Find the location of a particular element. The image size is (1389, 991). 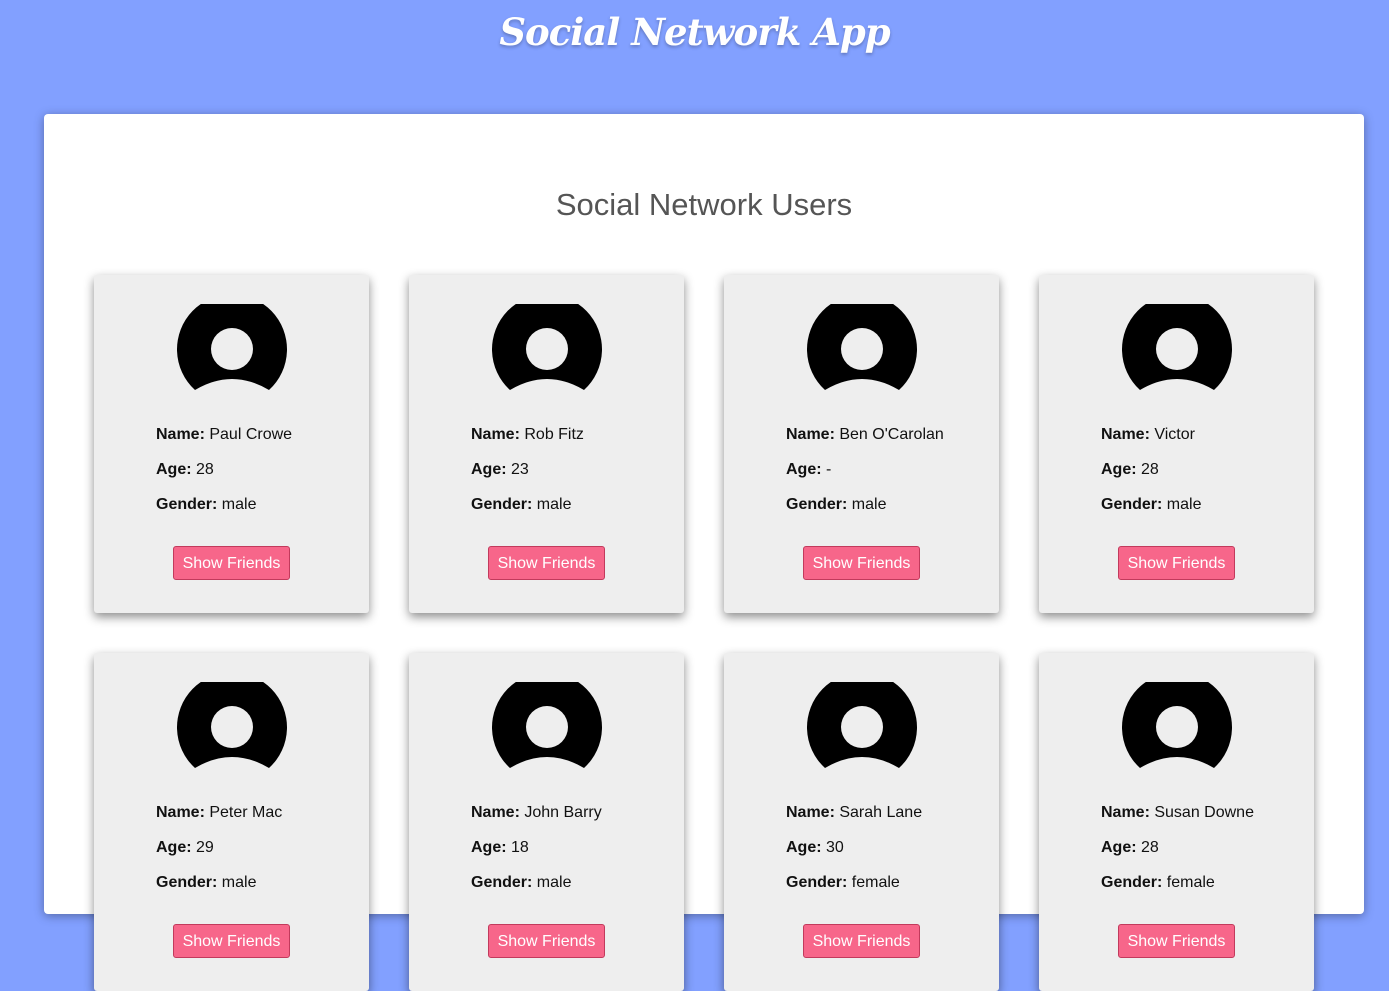

user-name: Name: Peter Mac is located at coordinates (219, 820).